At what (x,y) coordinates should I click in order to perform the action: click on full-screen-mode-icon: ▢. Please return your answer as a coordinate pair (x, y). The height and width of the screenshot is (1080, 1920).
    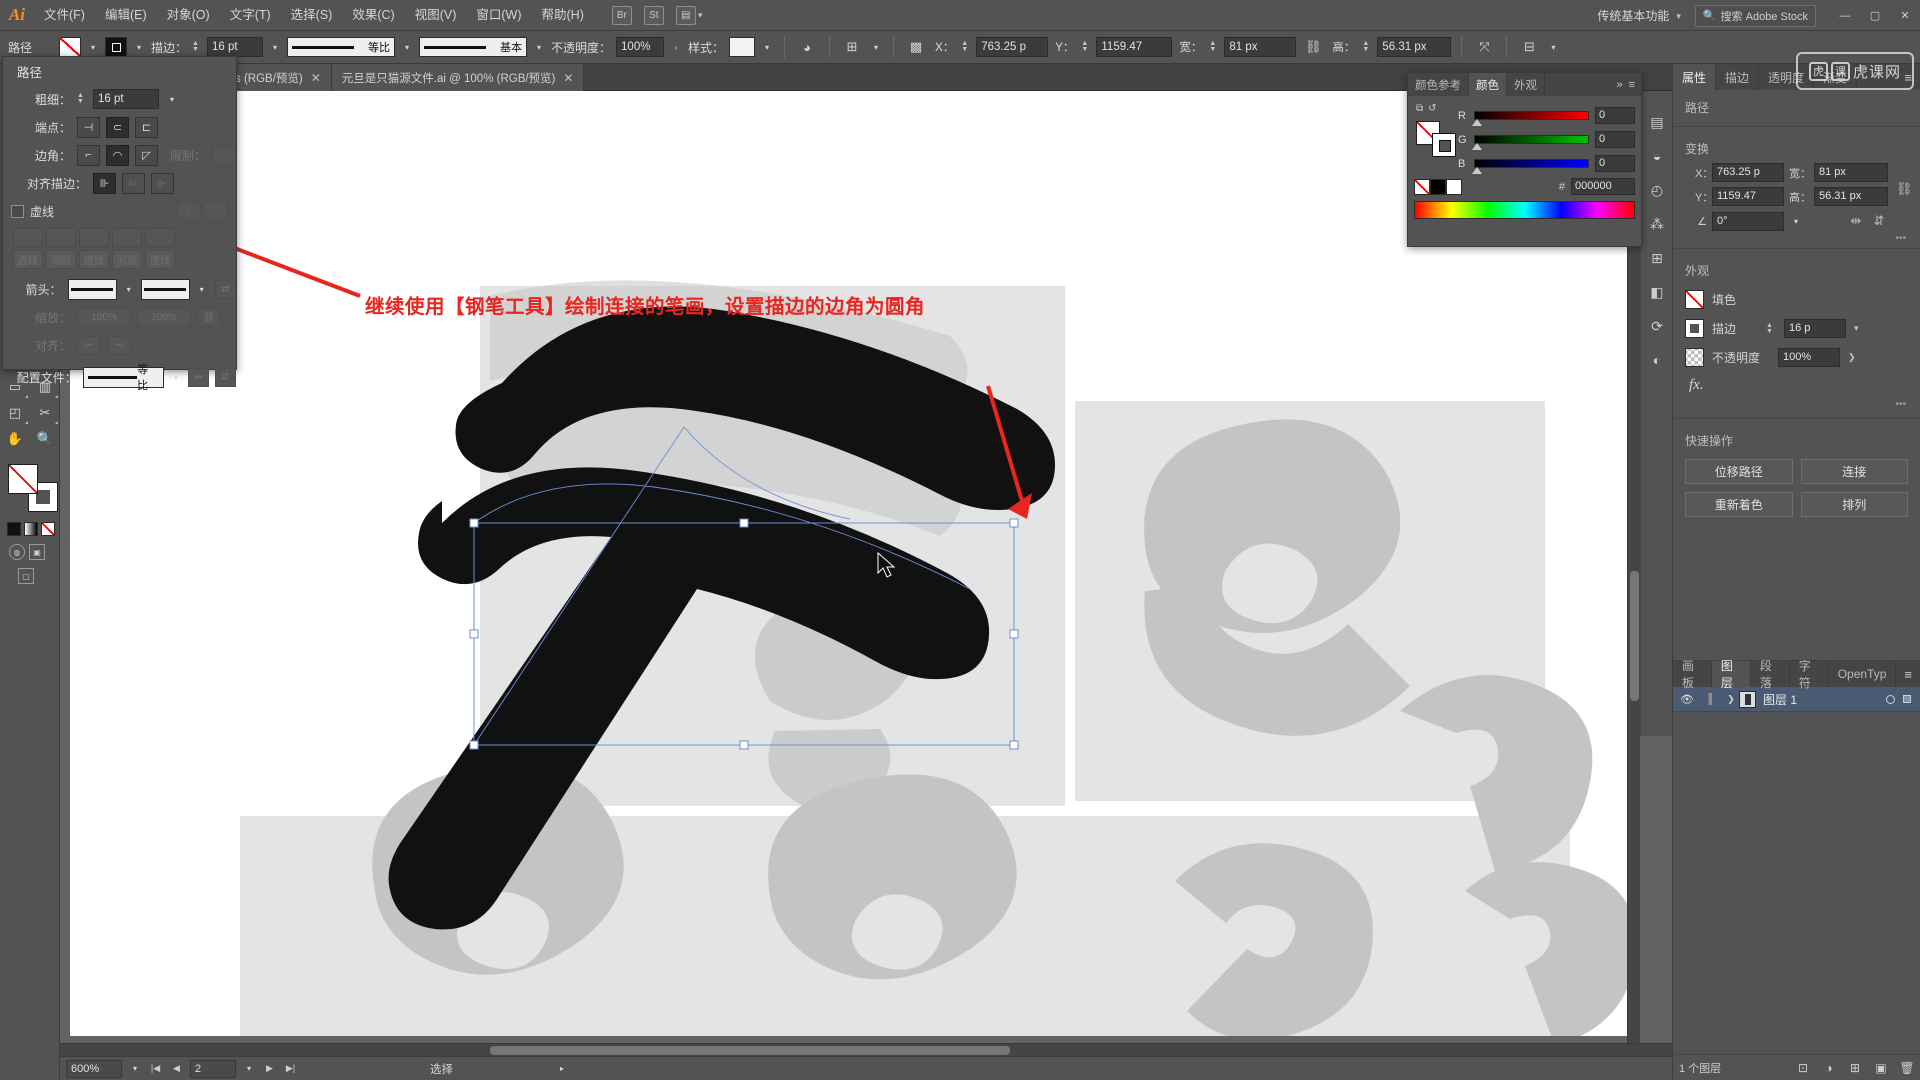
    Looking at the image, I should click on (26, 576).